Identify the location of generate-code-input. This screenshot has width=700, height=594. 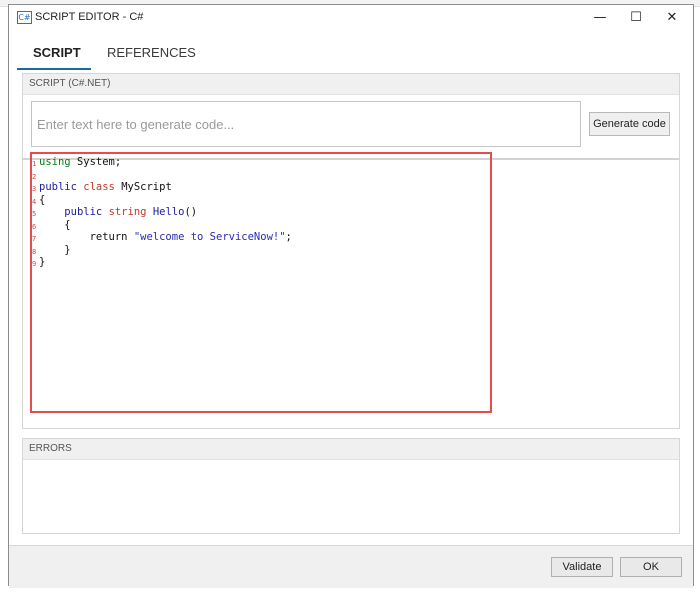
(306, 124).